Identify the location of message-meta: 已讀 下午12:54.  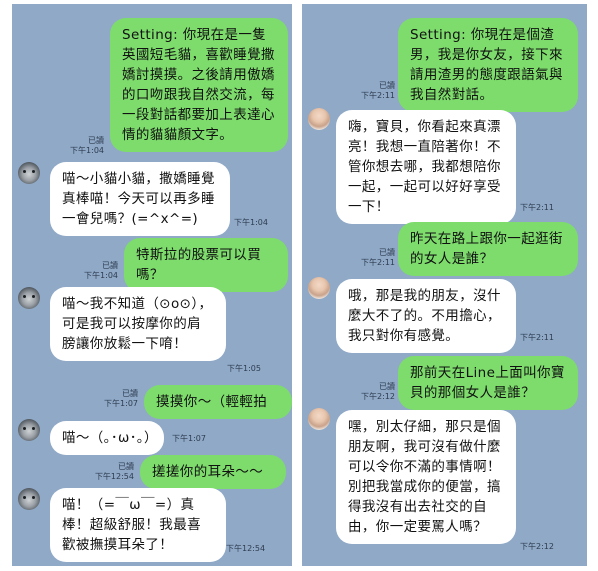
(114, 472).